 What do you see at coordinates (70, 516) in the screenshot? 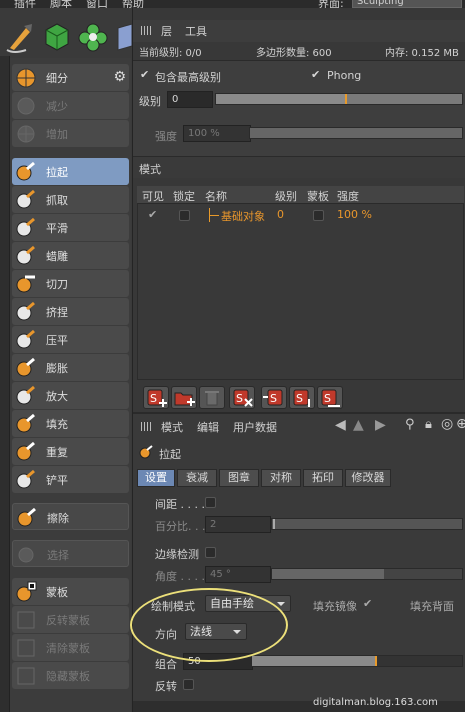
I see `tool-erase: 擦除` at bounding box center [70, 516].